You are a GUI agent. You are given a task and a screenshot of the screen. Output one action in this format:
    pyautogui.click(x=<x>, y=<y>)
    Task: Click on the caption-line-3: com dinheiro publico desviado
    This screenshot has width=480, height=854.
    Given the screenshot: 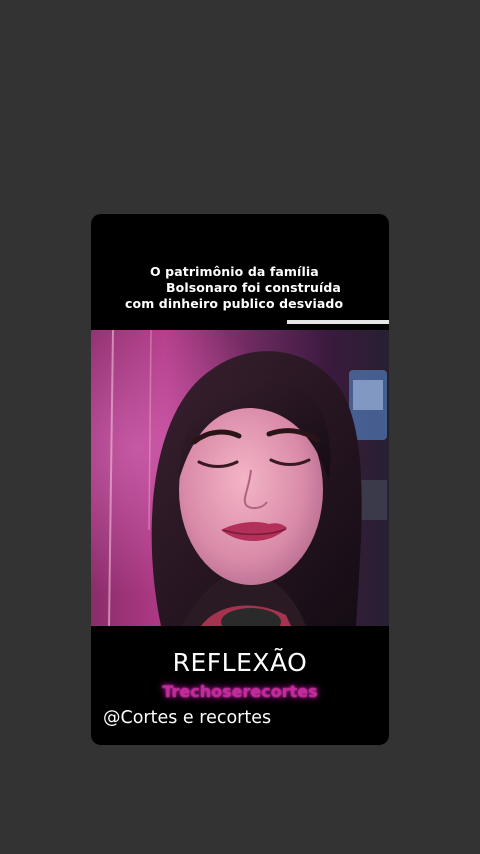 What is the action you would take?
    pyautogui.click(x=234, y=303)
    